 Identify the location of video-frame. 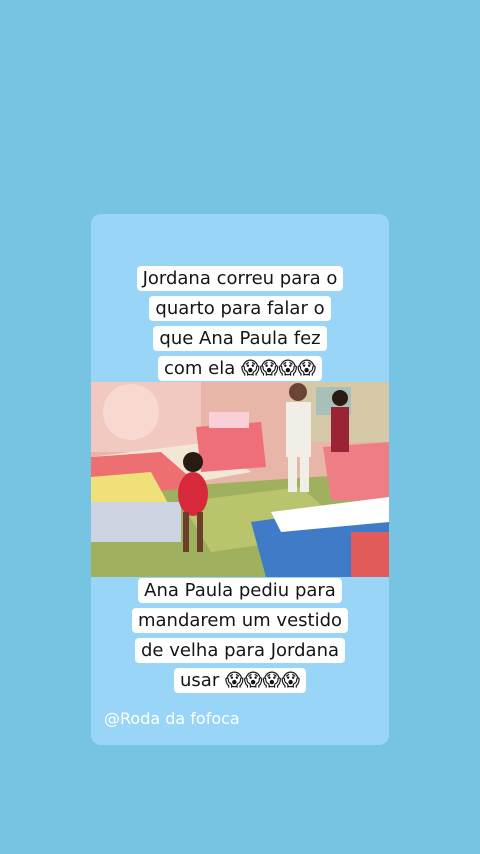
(240, 479).